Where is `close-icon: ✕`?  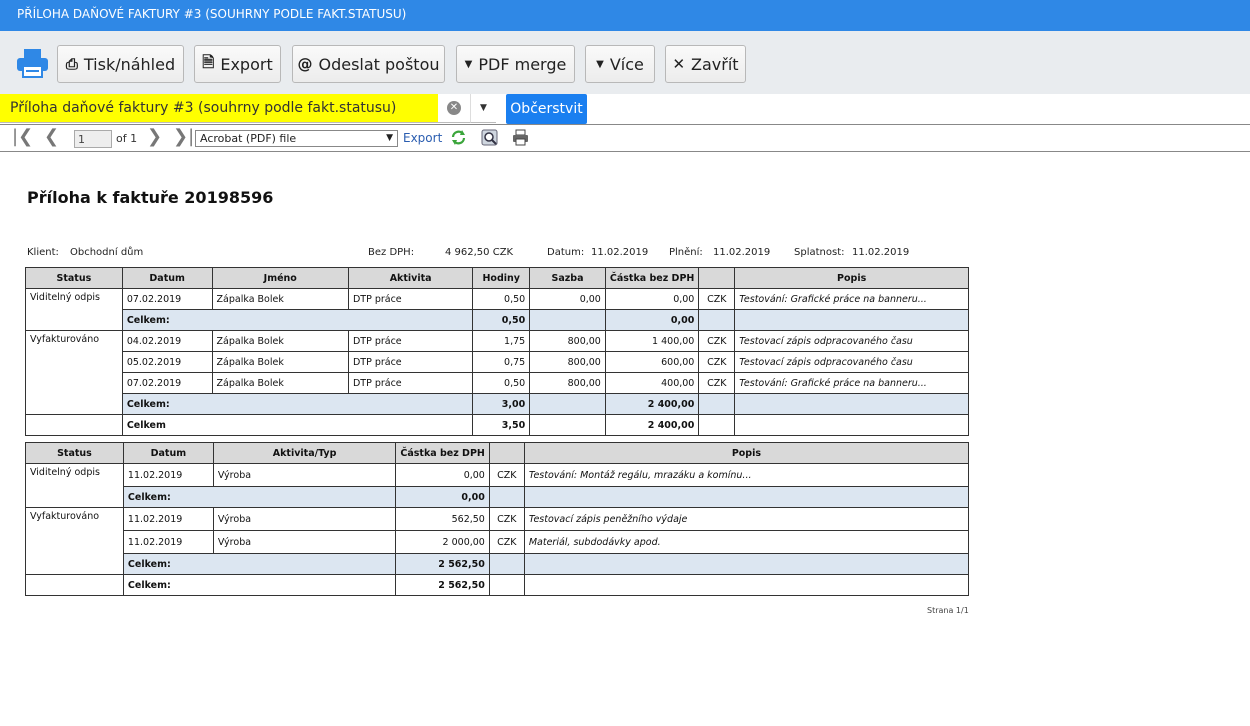 close-icon: ✕ is located at coordinates (679, 64).